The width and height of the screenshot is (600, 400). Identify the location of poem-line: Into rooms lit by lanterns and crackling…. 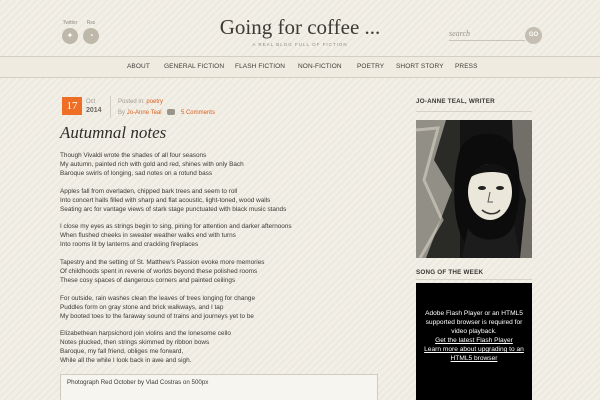
(129, 245).